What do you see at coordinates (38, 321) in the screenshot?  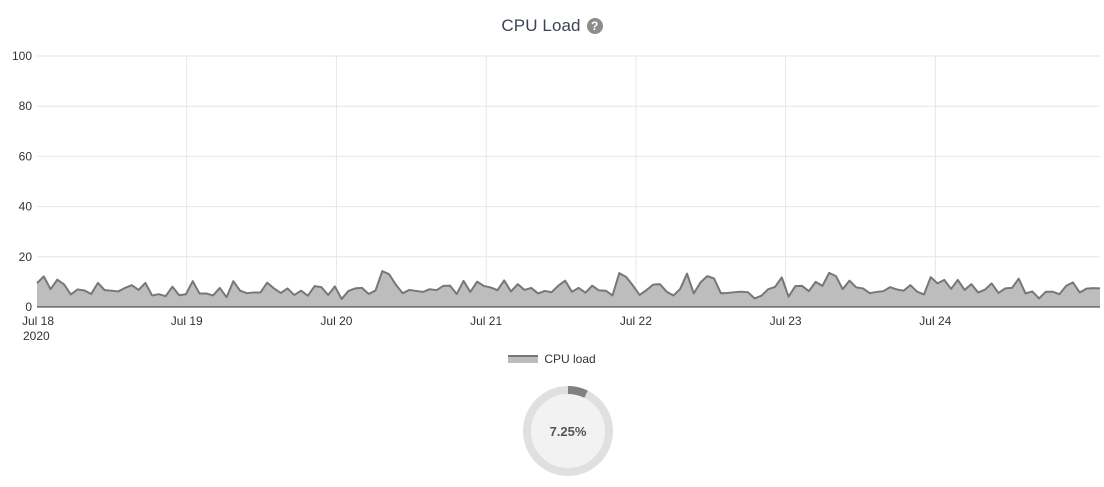 I see `x-tick-label: Jul 18` at bounding box center [38, 321].